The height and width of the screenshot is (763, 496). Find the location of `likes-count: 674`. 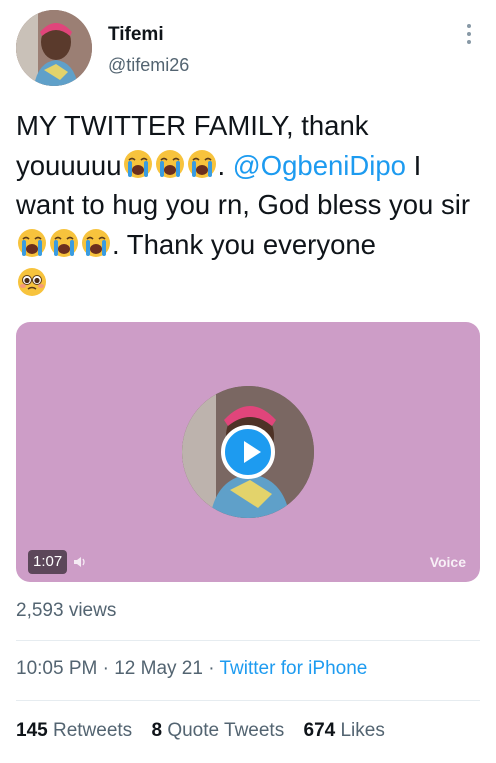

likes-count: 674 is located at coordinates (319, 730).